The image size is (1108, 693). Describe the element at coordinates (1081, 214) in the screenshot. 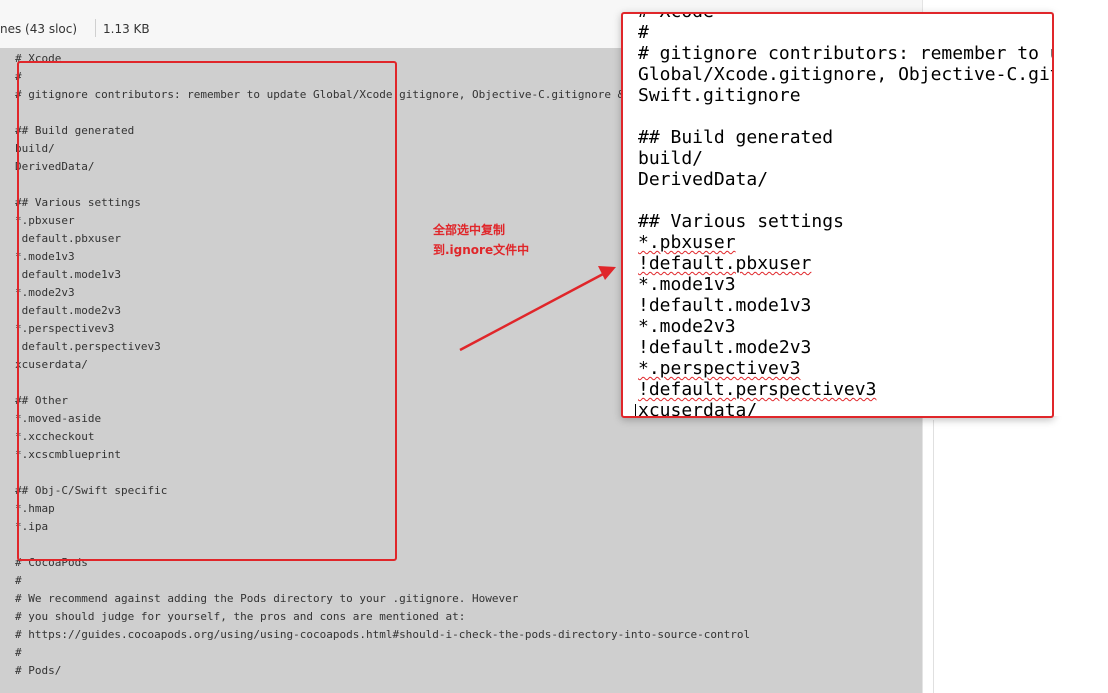

I see `editor-window-overflow` at that location.